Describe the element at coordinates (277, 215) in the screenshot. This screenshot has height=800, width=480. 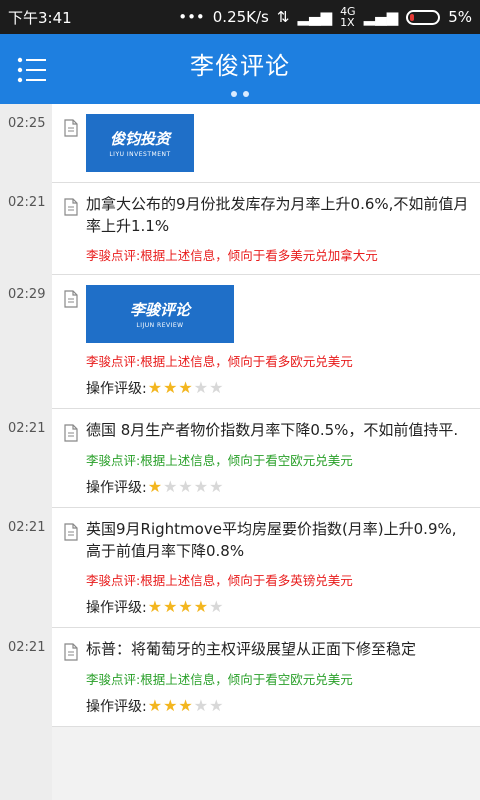
I see `news-text: 加拿大公布的9月份批发库存为月率上升0.6%,不如前值月率上升1.1%` at that location.